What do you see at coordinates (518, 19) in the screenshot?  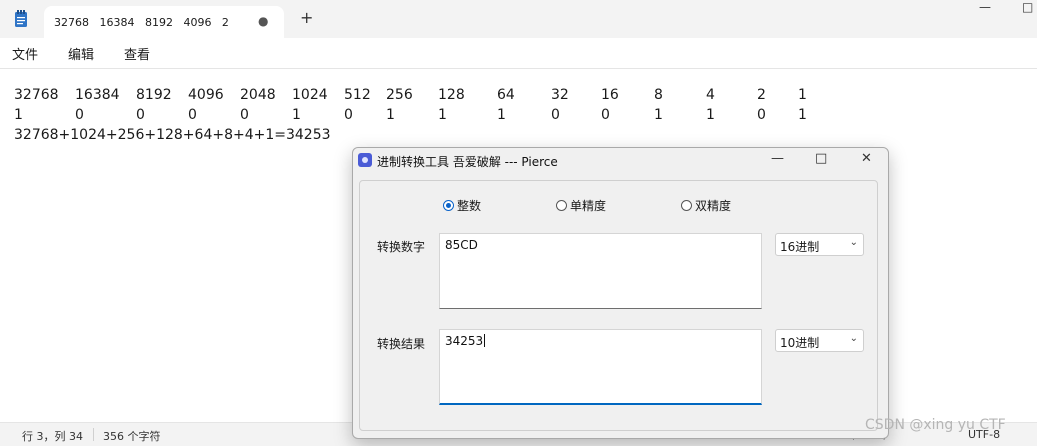 I see `notepad-titlebar: 32768 16384 8192 4096 2 ● + — □` at bounding box center [518, 19].